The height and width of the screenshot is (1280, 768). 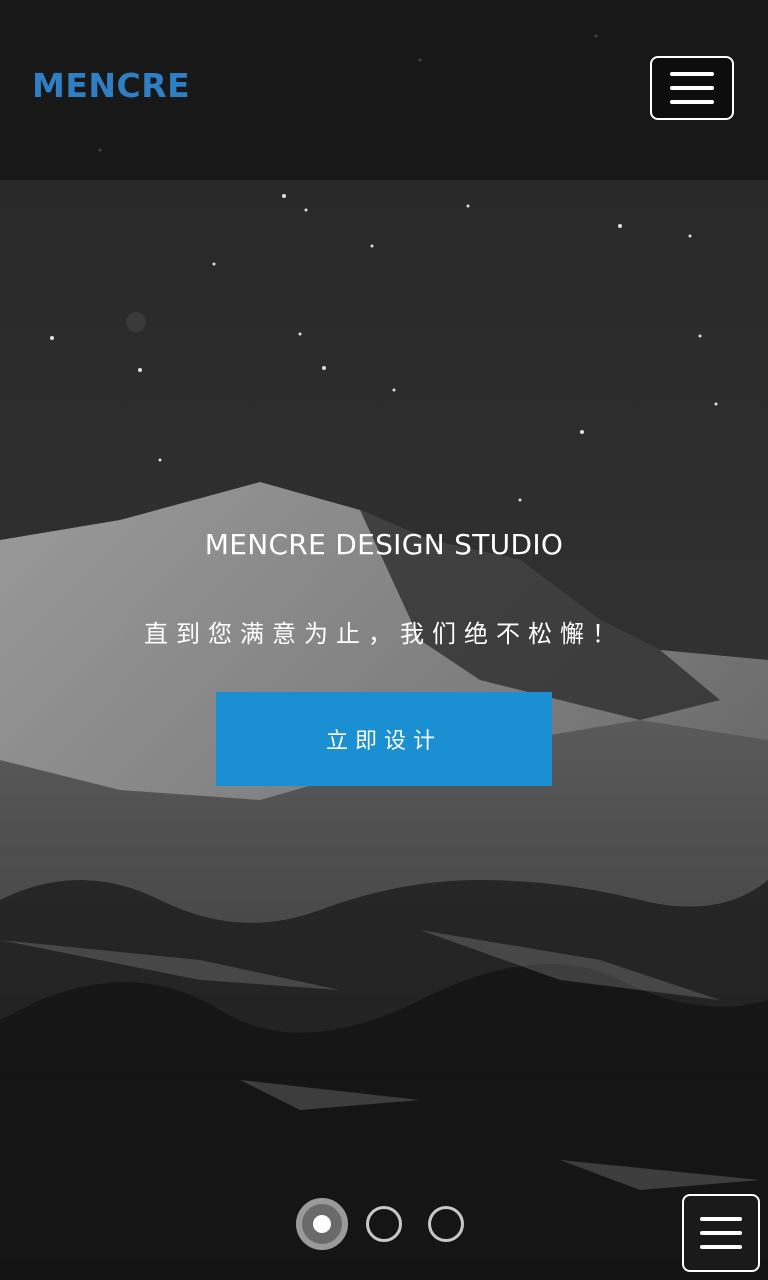 What do you see at coordinates (384, 90) in the screenshot?
I see `site-header: MENCRE` at bounding box center [384, 90].